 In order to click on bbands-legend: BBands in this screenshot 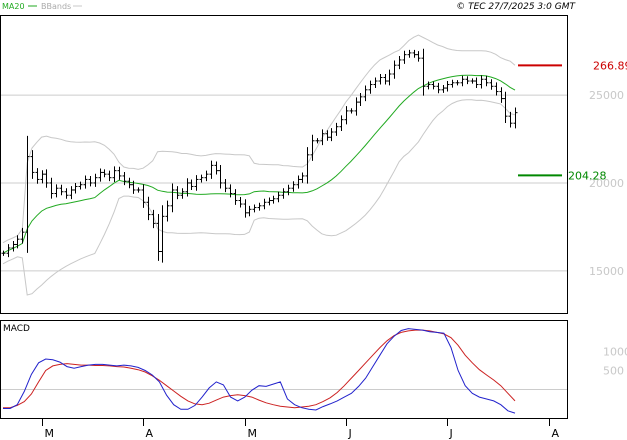, I will do `click(56, 6)`.